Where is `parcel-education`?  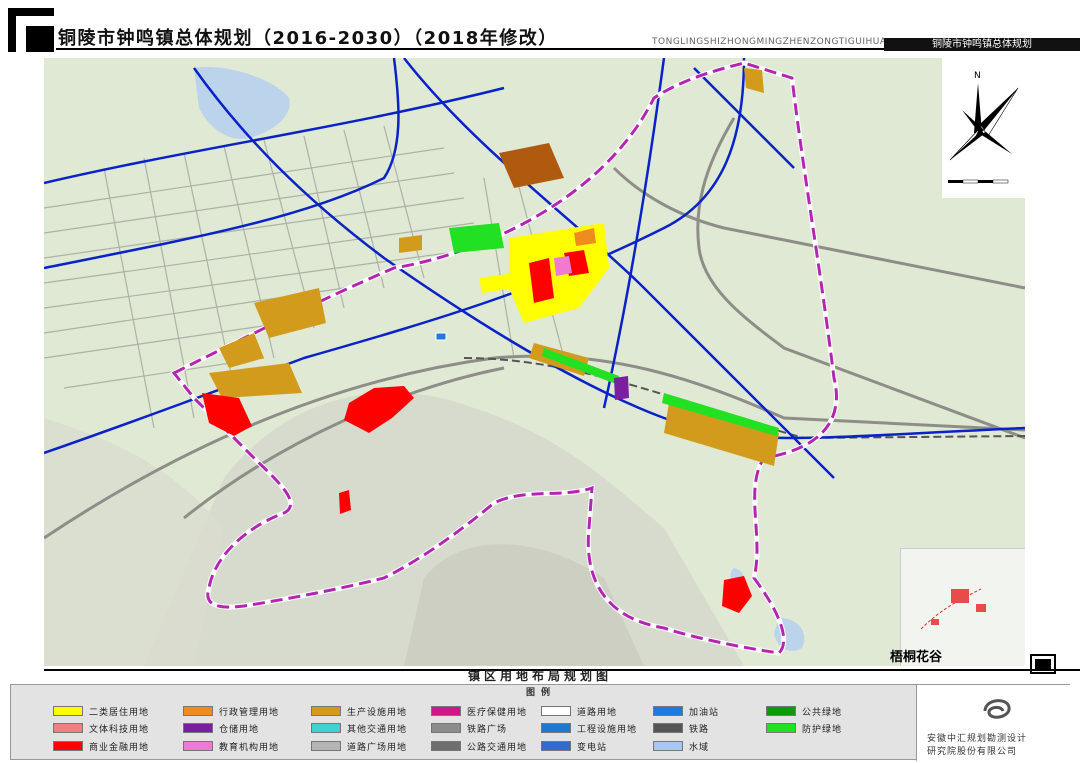 parcel-education is located at coordinates (563, 266).